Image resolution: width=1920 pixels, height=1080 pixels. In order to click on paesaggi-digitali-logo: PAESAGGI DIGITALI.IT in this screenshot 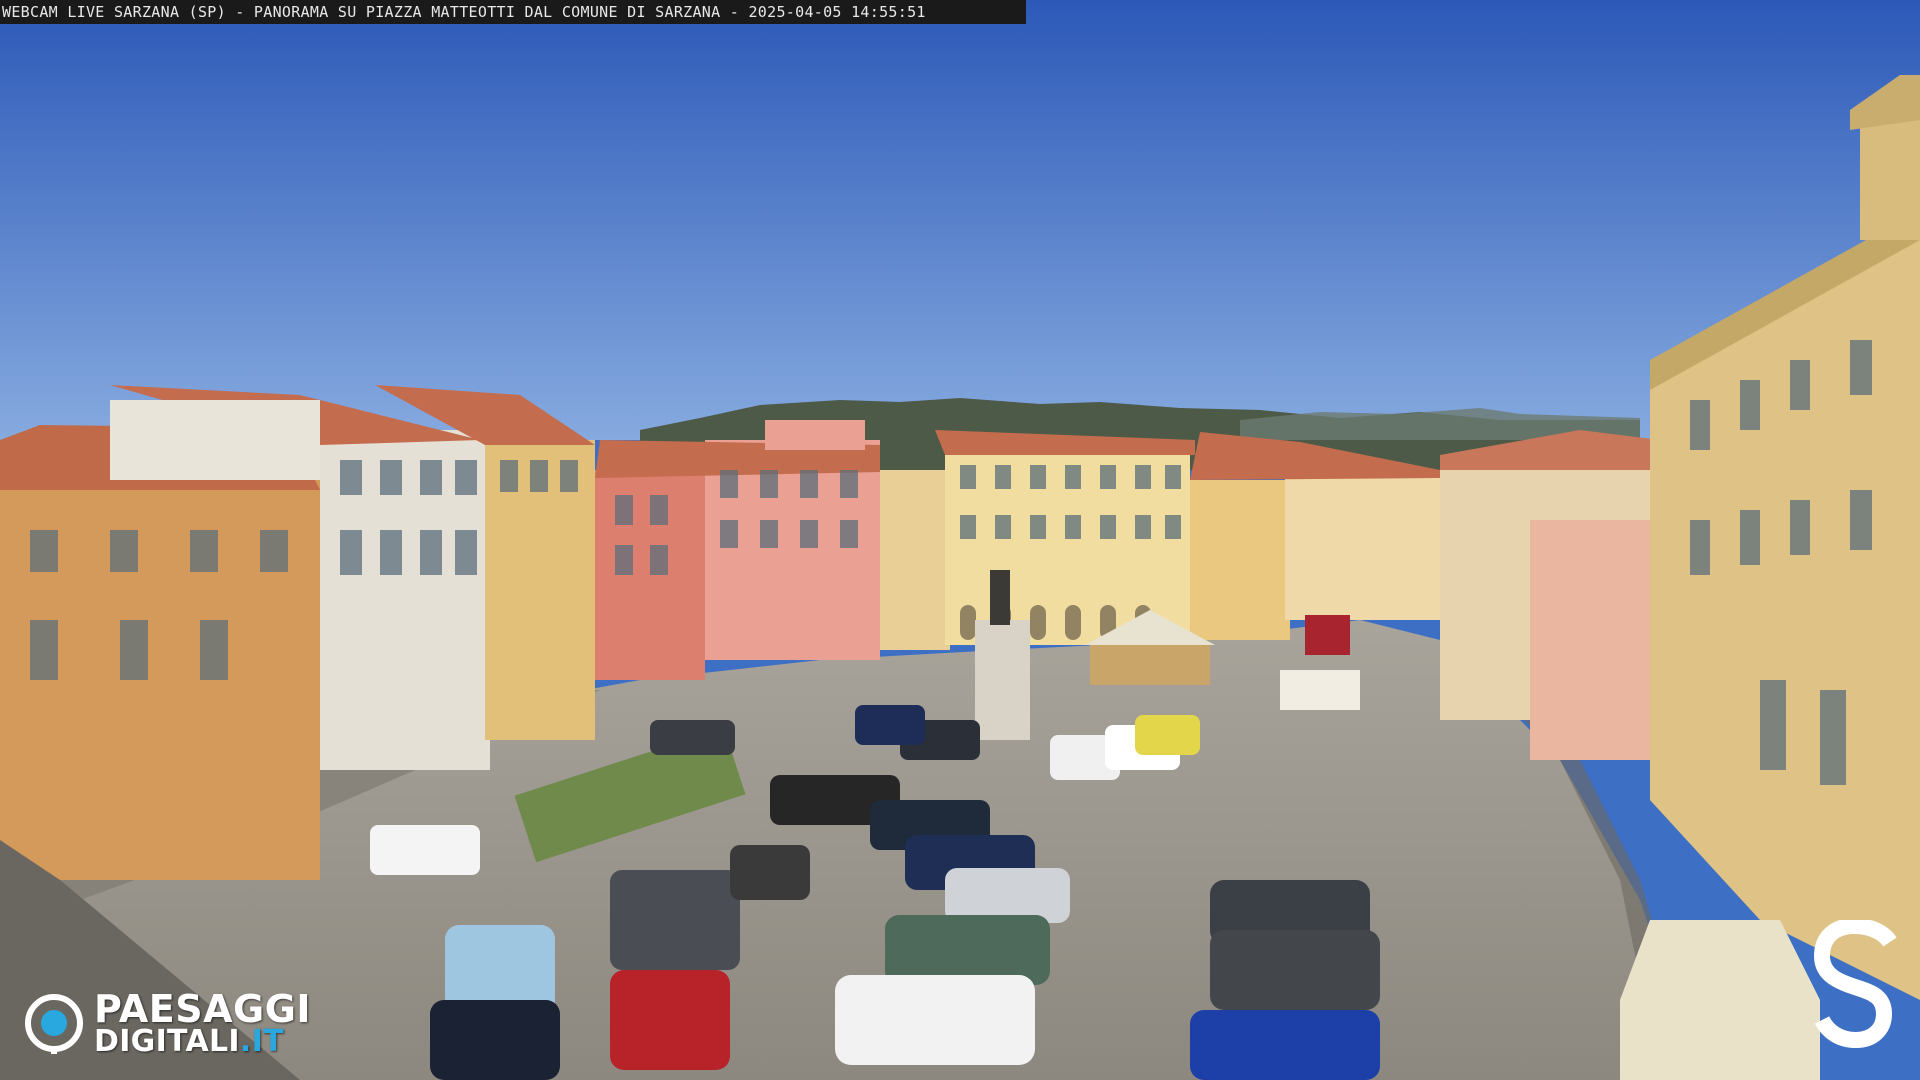, I will do `click(184, 1023)`.